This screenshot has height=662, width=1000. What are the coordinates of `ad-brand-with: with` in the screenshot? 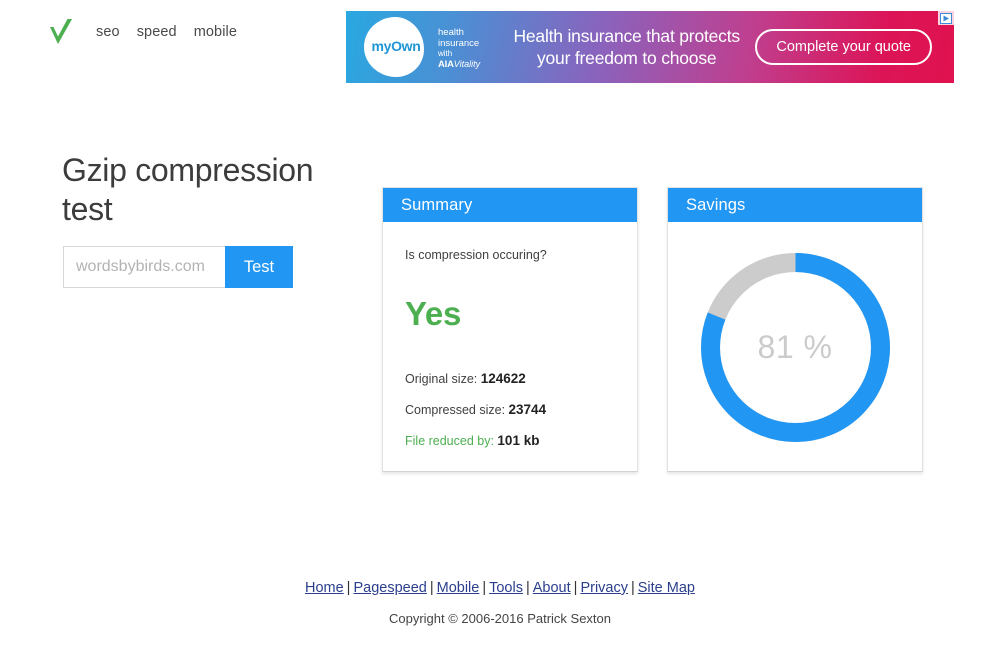 It's located at (445, 54).